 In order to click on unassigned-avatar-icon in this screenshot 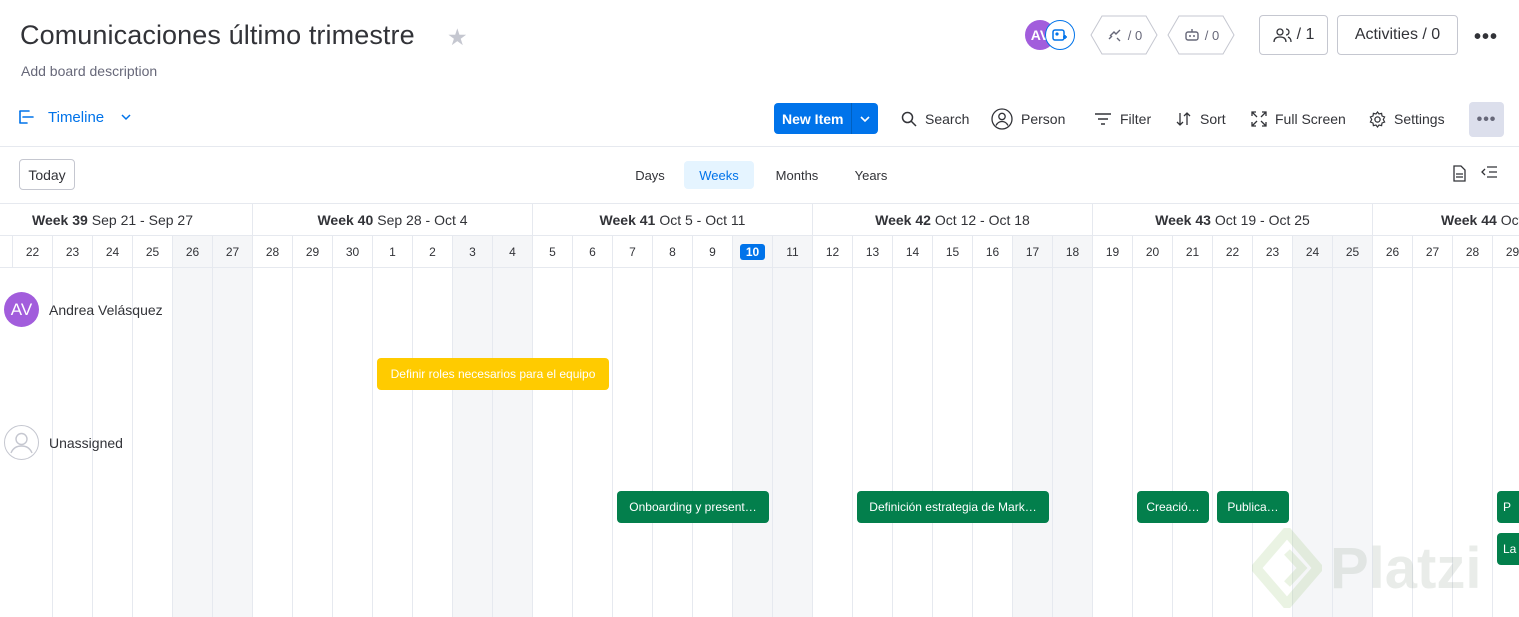, I will do `click(21, 442)`.